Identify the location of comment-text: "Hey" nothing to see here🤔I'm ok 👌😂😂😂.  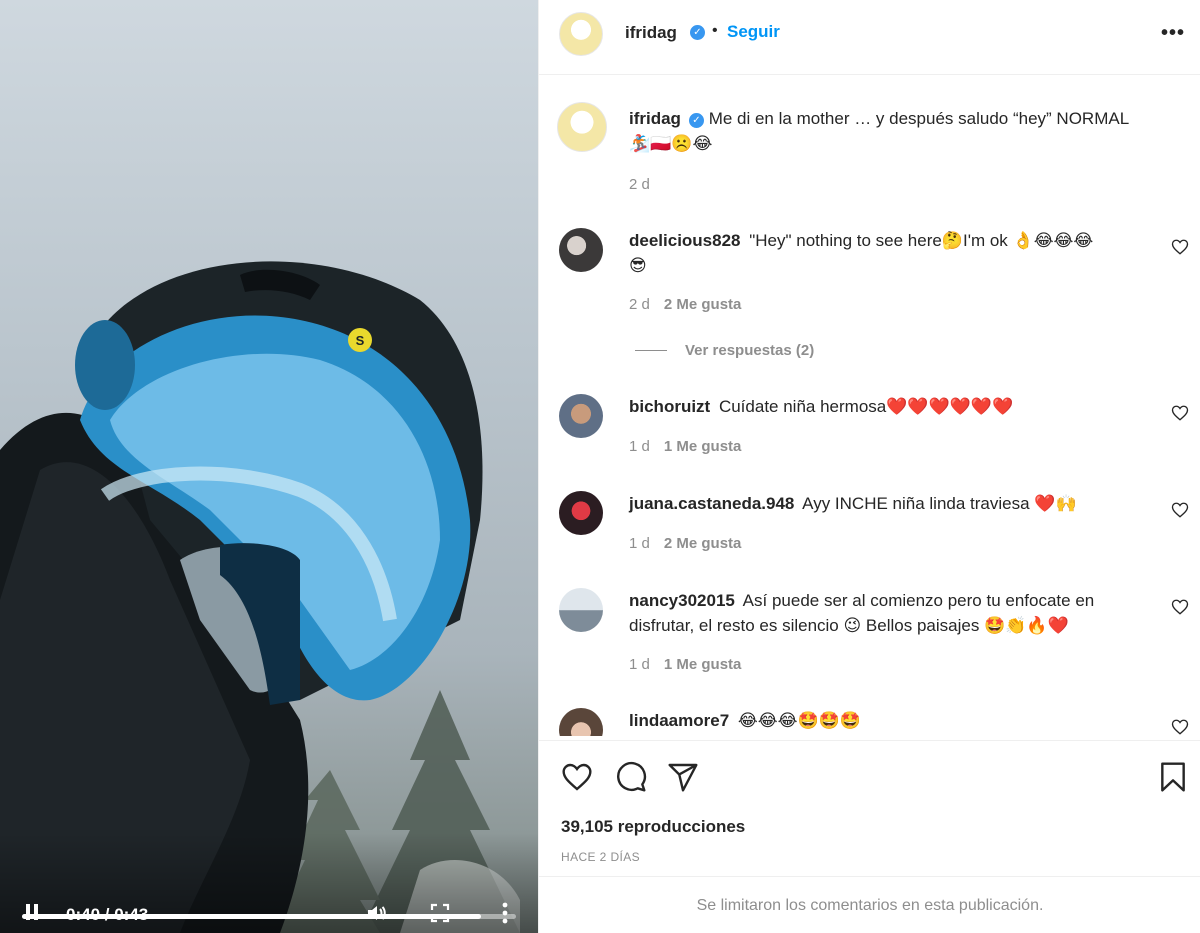
(921, 240).